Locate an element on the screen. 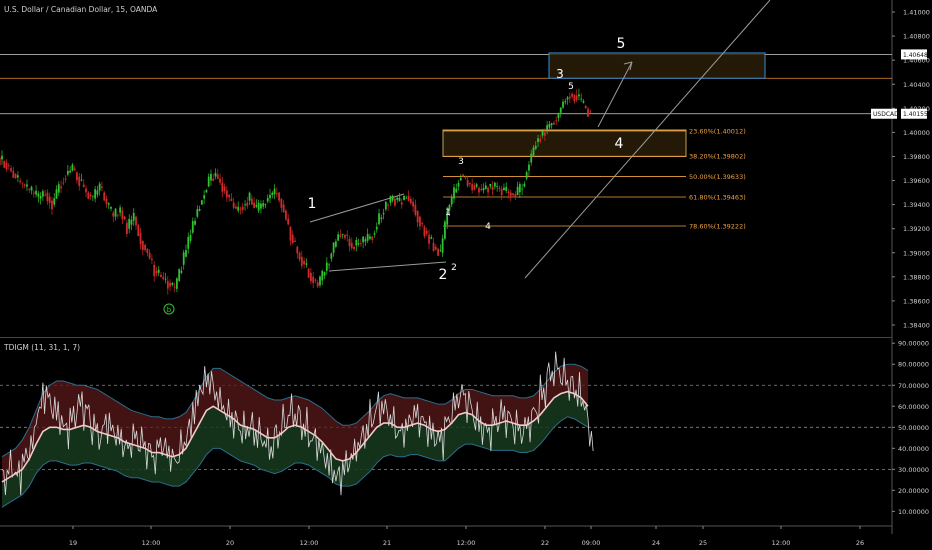 This screenshot has height=550, width=932. indicator-title: TDIGM (11, 31, 1, 7) is located at coordinates (41, 347).